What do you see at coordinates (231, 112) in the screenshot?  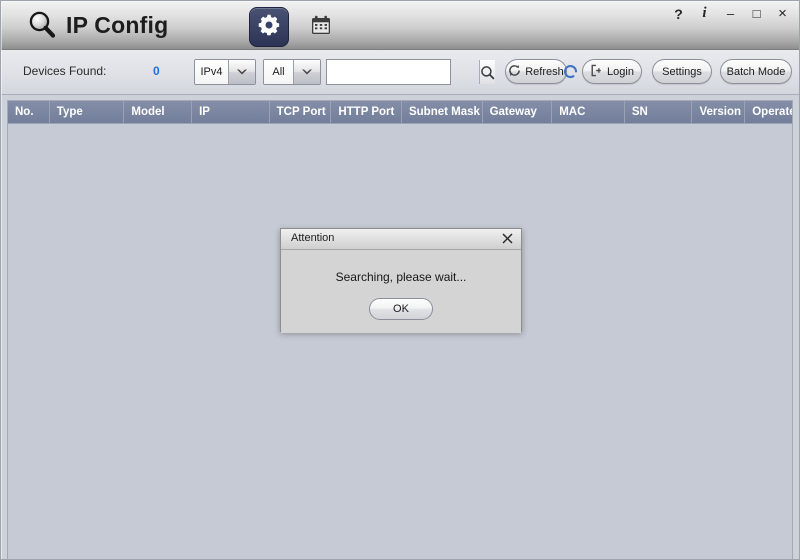 I see `table-column-header: IP` at bounding box center [231, 112].